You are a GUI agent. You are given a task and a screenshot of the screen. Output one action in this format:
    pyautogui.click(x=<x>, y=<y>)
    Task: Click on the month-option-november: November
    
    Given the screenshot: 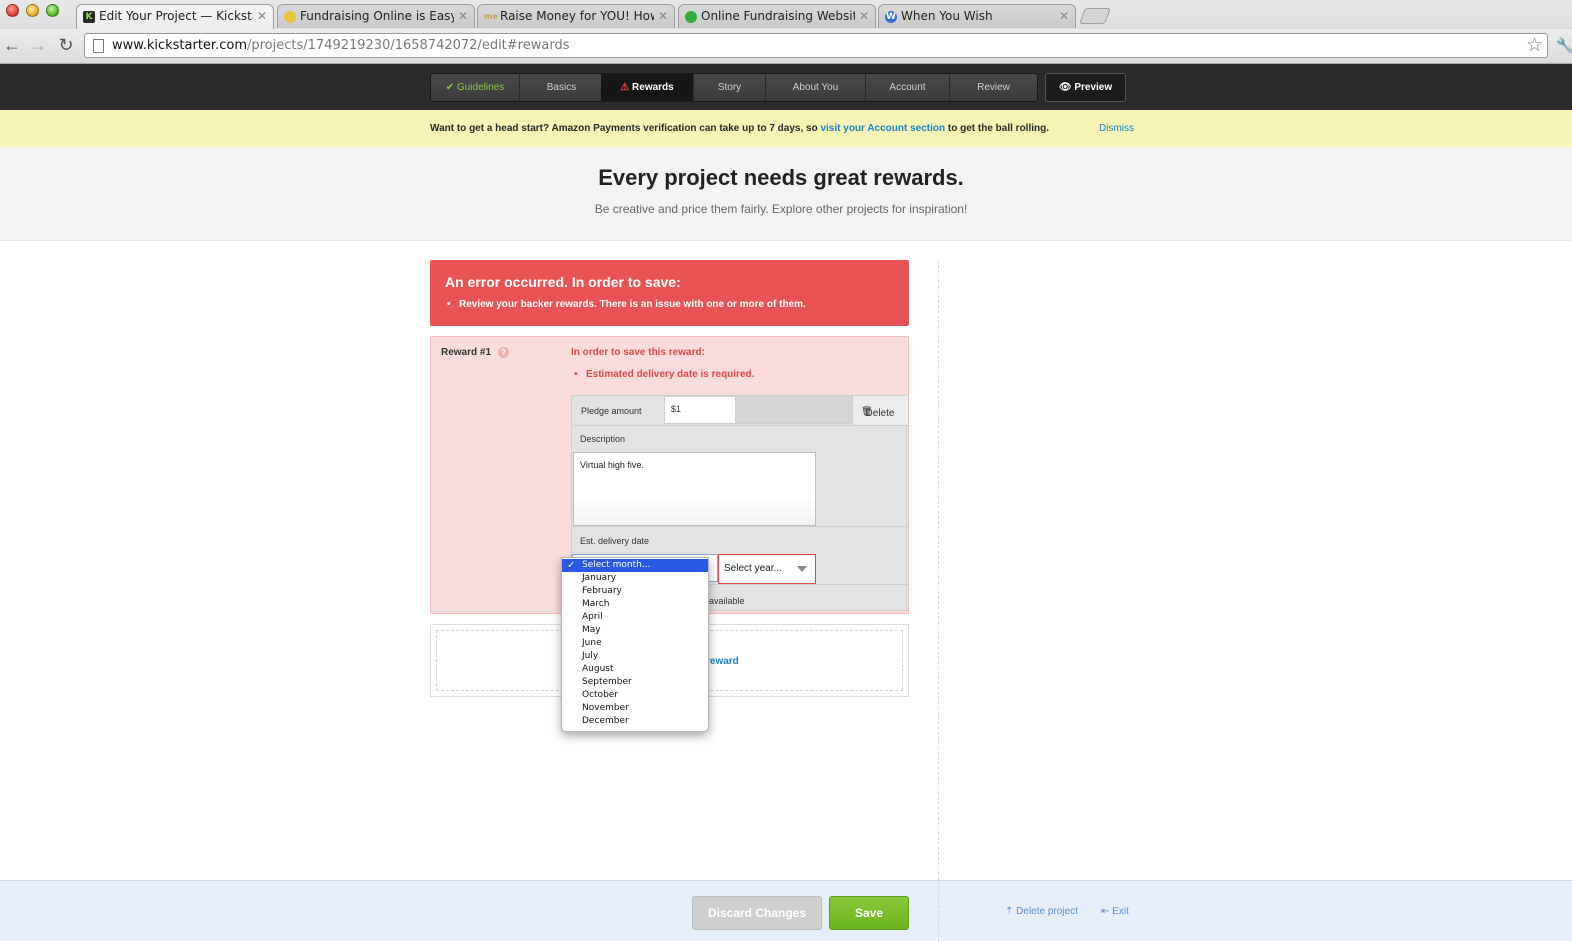 What is the action you would take?
    pyautogui.click(x=635, y=708)
    